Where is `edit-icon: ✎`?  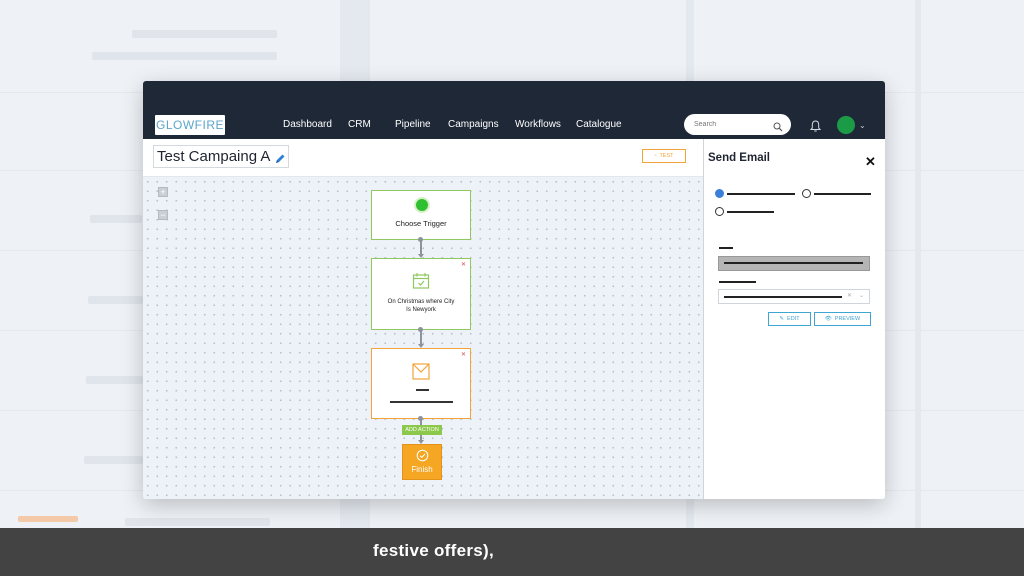 edit-icon: ✎ is located at coordinates (782, 319).